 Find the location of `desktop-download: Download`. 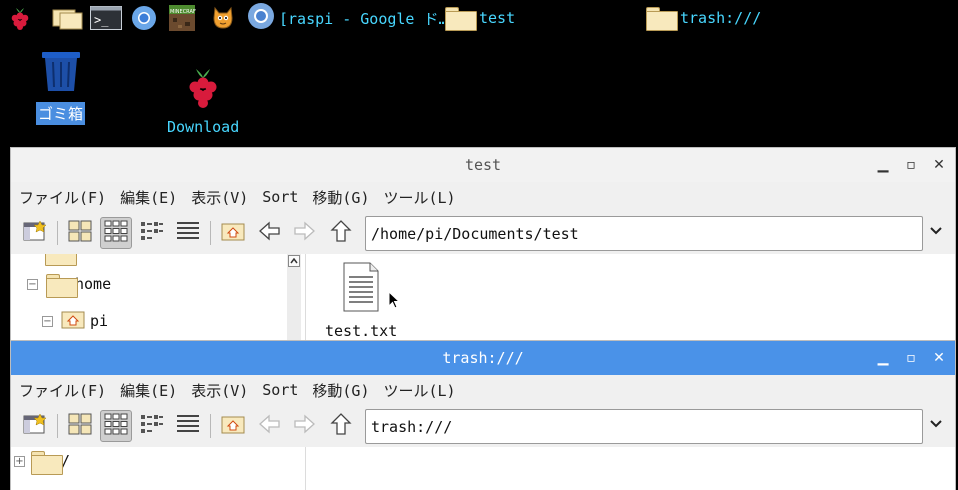

desktop-download: Download is located at coordinates (203, 101).